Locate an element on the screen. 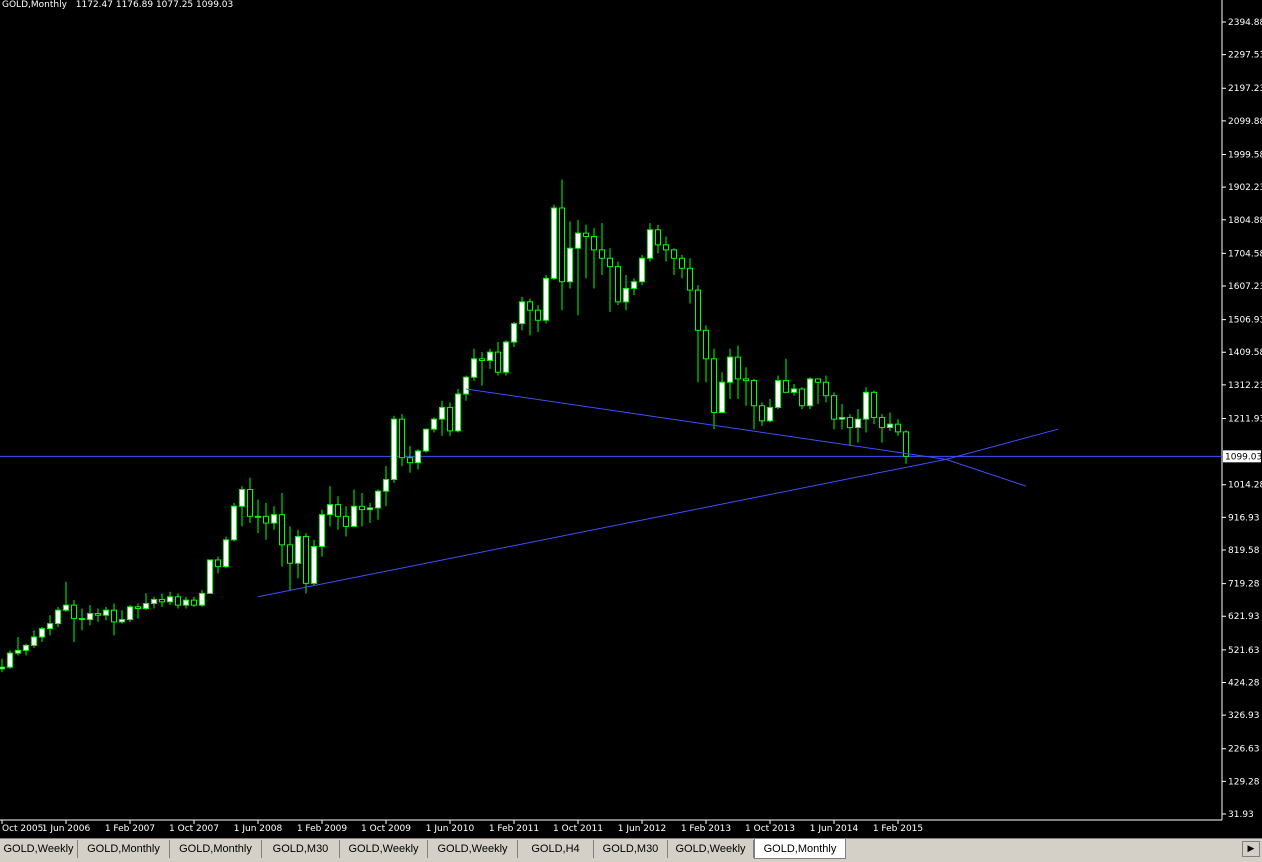 This screenshot has width=1262, height=862. x-tick-label: Oct 2005 is located at coordinates (22, 829).